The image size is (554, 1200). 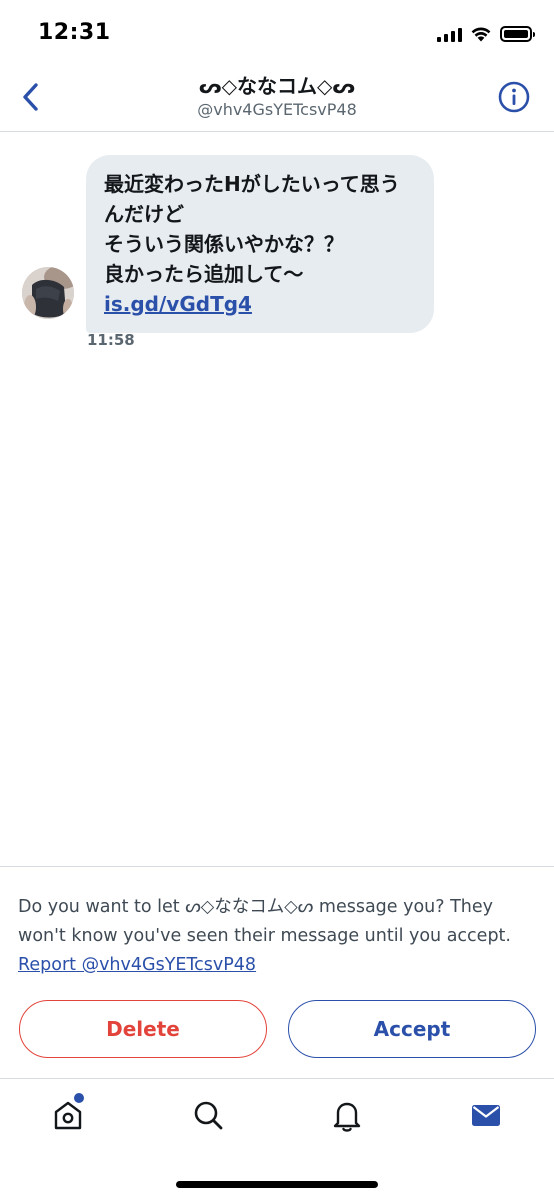 I want to click on report-link: Report @vhv4GsYETcsvP48, so click(x=137, y=965).